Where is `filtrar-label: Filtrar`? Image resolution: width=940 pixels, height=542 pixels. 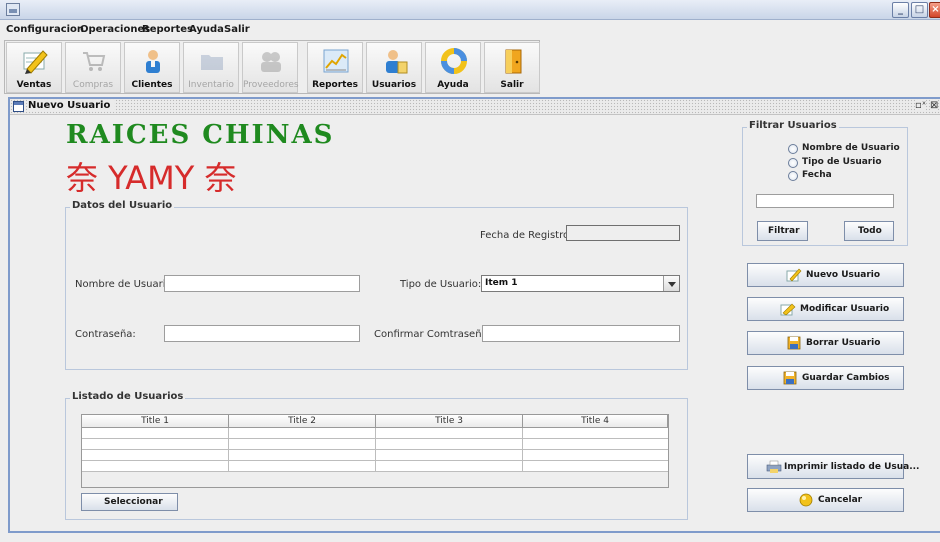 filtrar-label: Filtrar is located at coordinates (784, 231).